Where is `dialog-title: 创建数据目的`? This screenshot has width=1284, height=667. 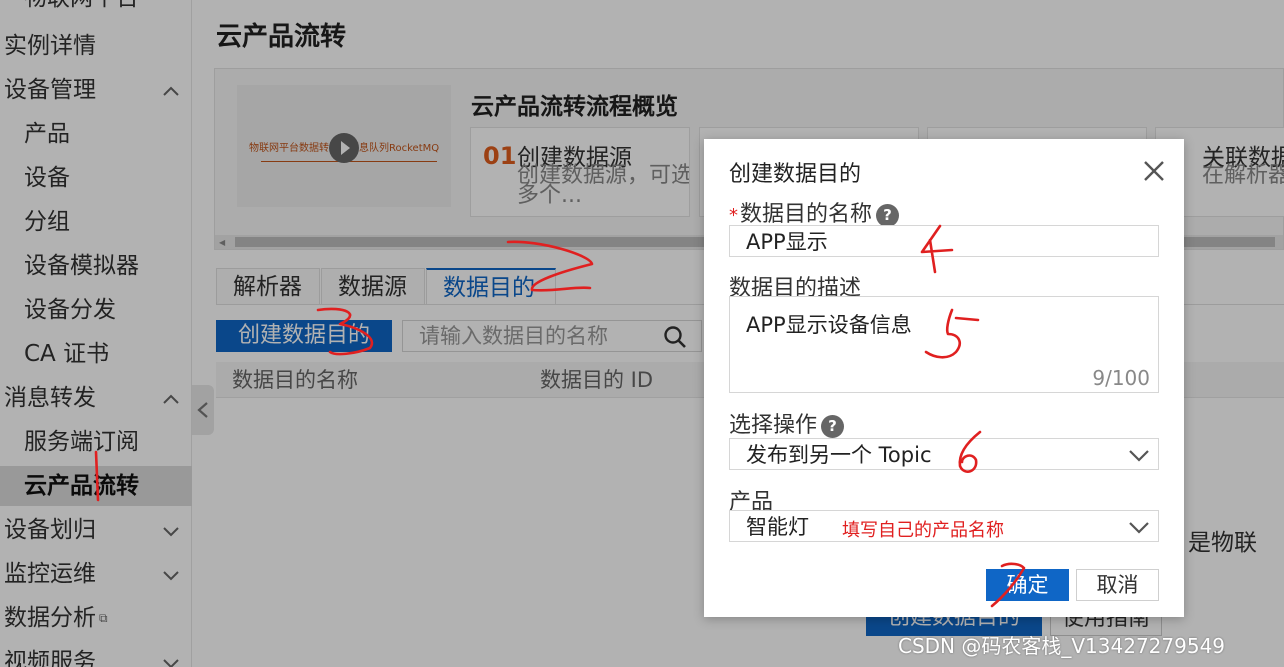
dialog-title: 创建数据目的 is located at coordinates (795, 174).